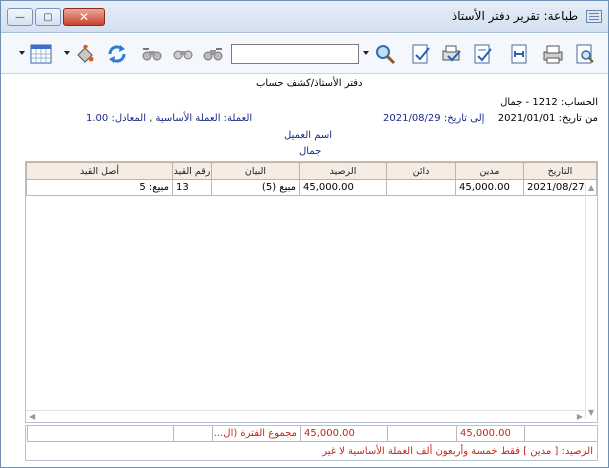  What do you see at coordinates (585, 54) in the screenshot?
I see `preview-icon` at bounding box center [585, 54].